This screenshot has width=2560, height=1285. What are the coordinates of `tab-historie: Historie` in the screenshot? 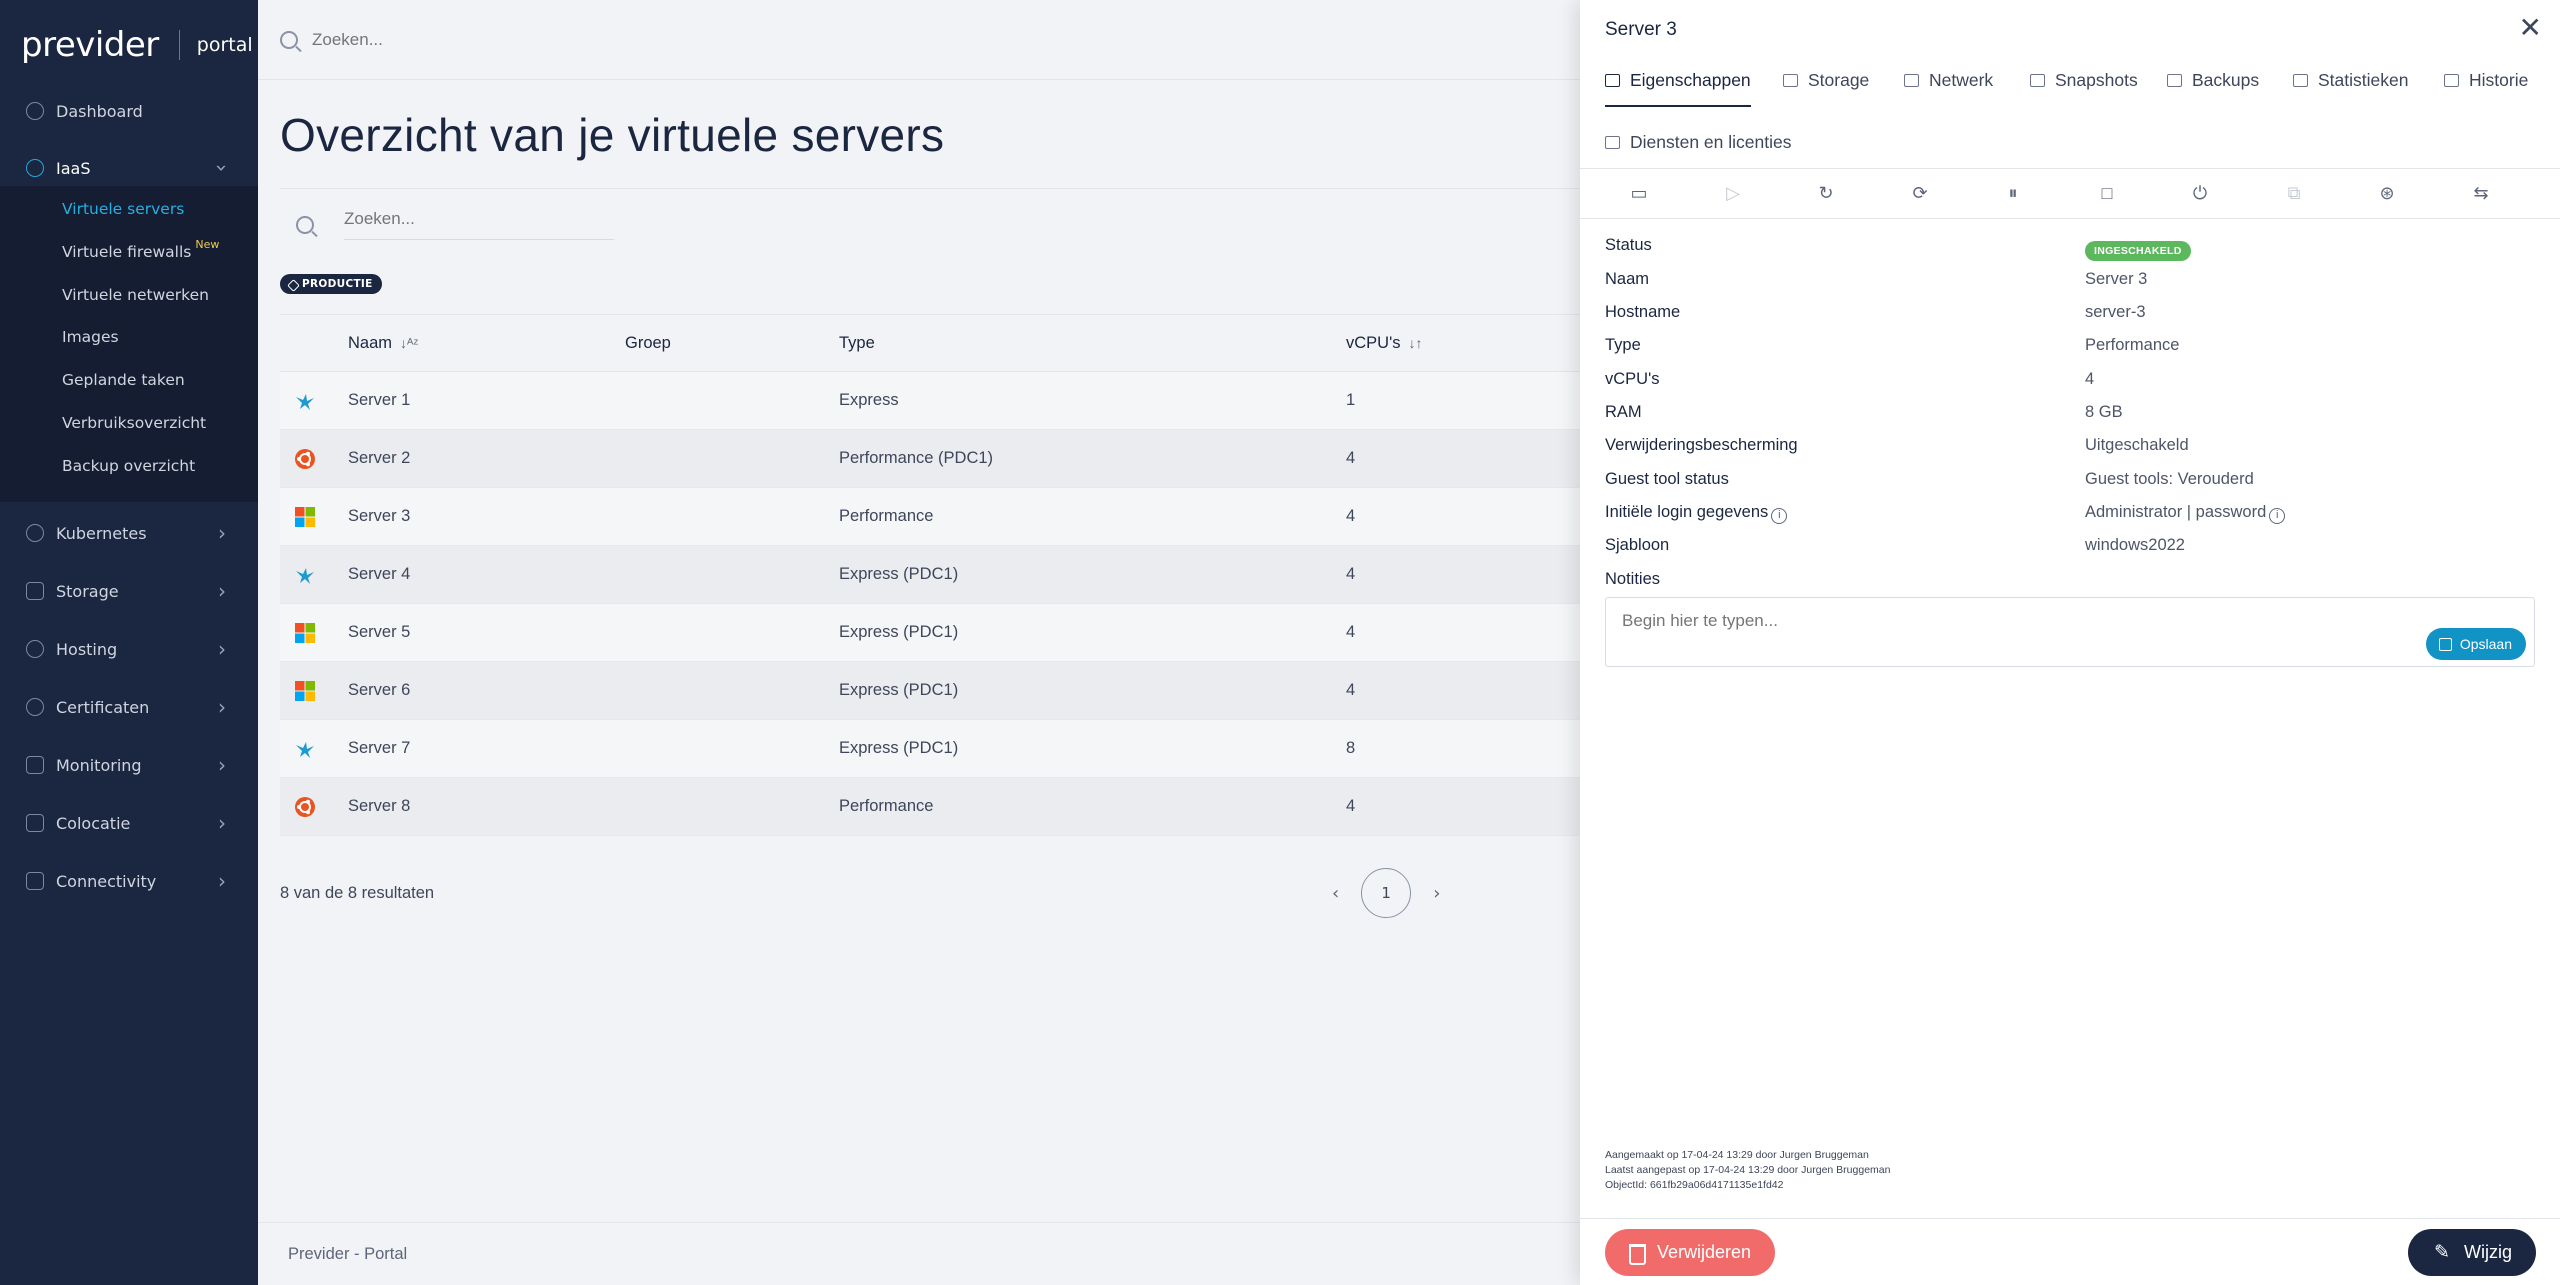 It's located at (2486, 87).